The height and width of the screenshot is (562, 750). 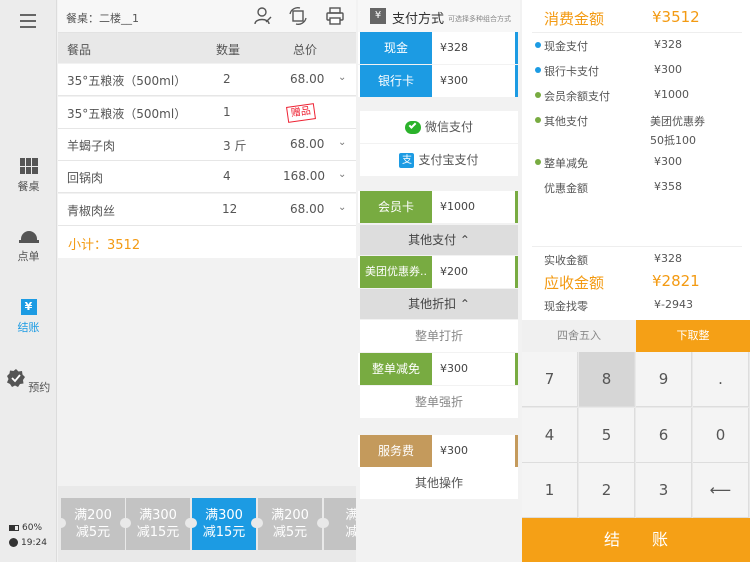 What do you see at coordinates (230, 209) in the screenshot?
I see `row-qty: 12` at bounding box center [230, 209].